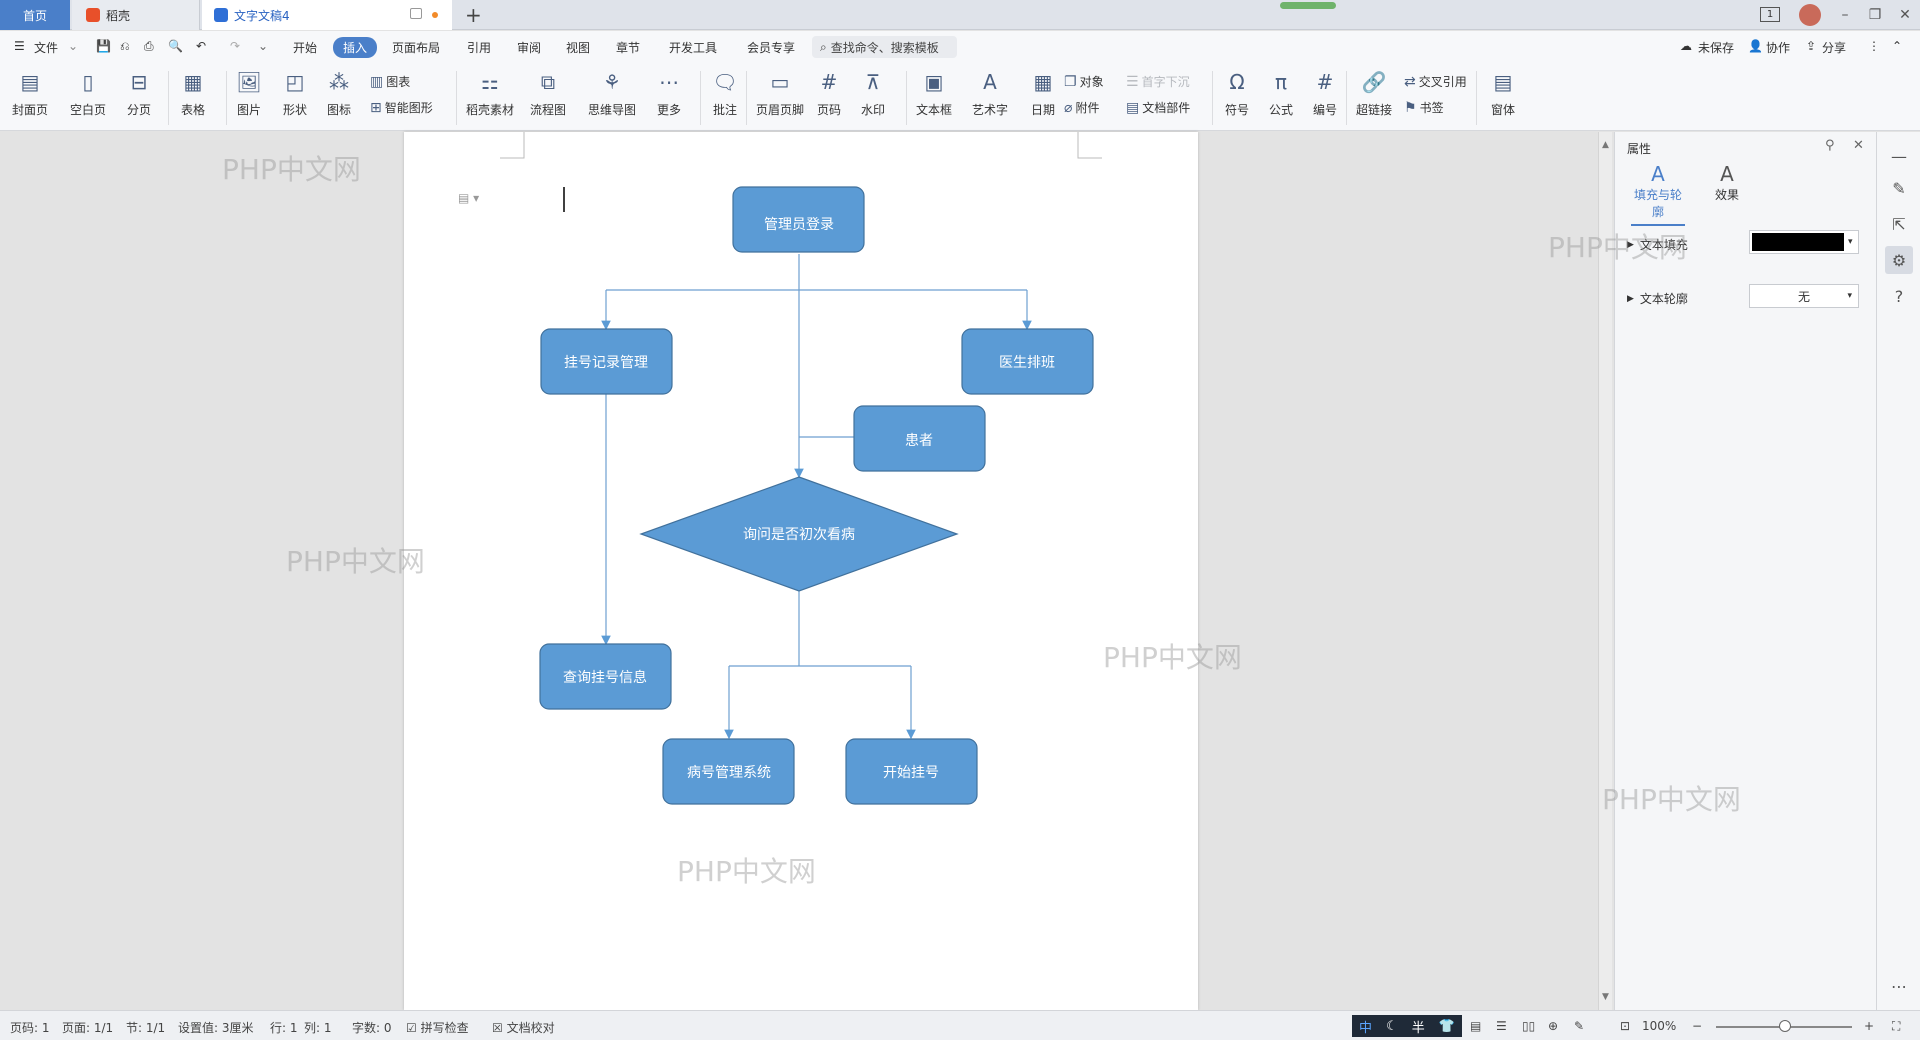 This screenshot has width=1920, height=1040. Describe the element at coordinates (416, 47) in the screenshot. I see `menu-layout: 页面布局` at that location.